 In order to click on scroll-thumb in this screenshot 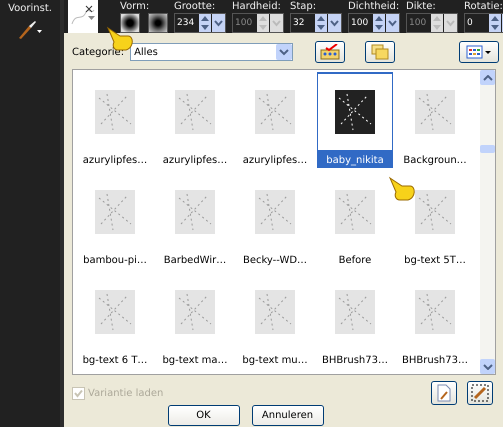, I will do `click(487, 149)`.